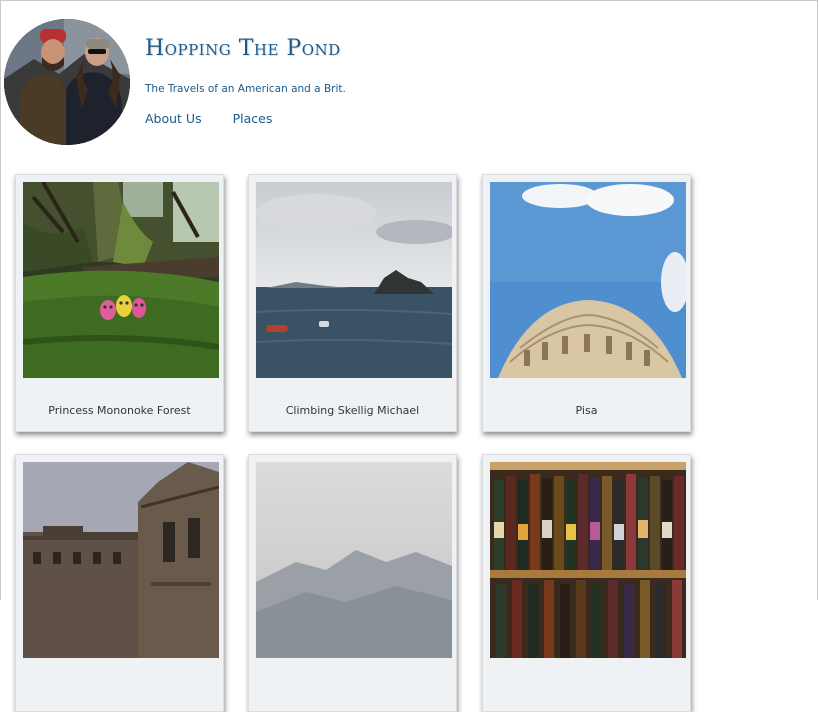 Image resolution: width=819 pixels, height=712 pixels. I want to click on gallery-card-florence, so click(119, 583).